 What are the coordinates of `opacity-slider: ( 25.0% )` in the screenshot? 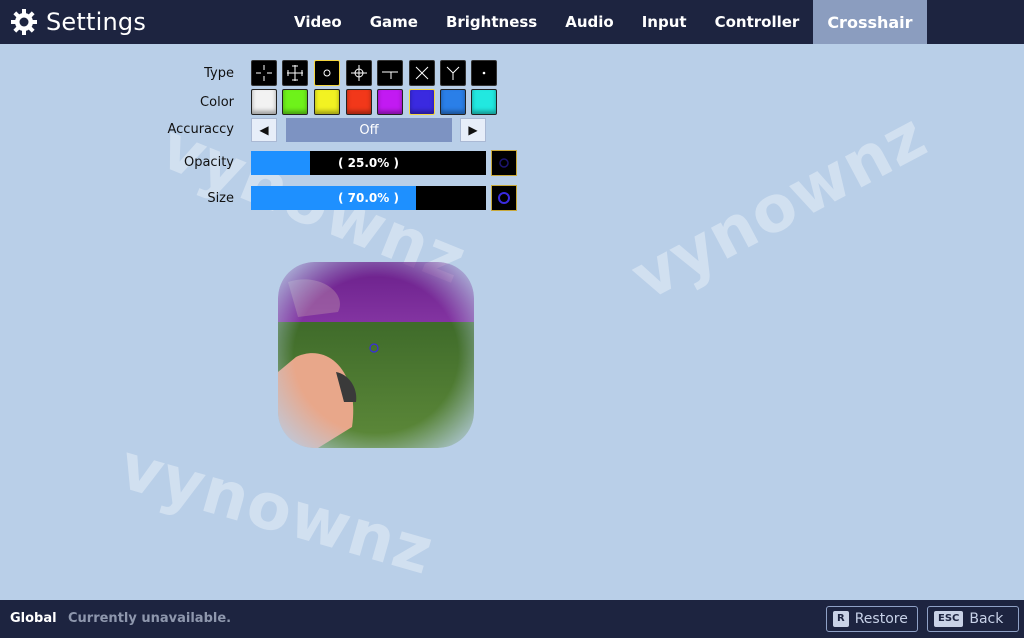 It's located at (368, 163).